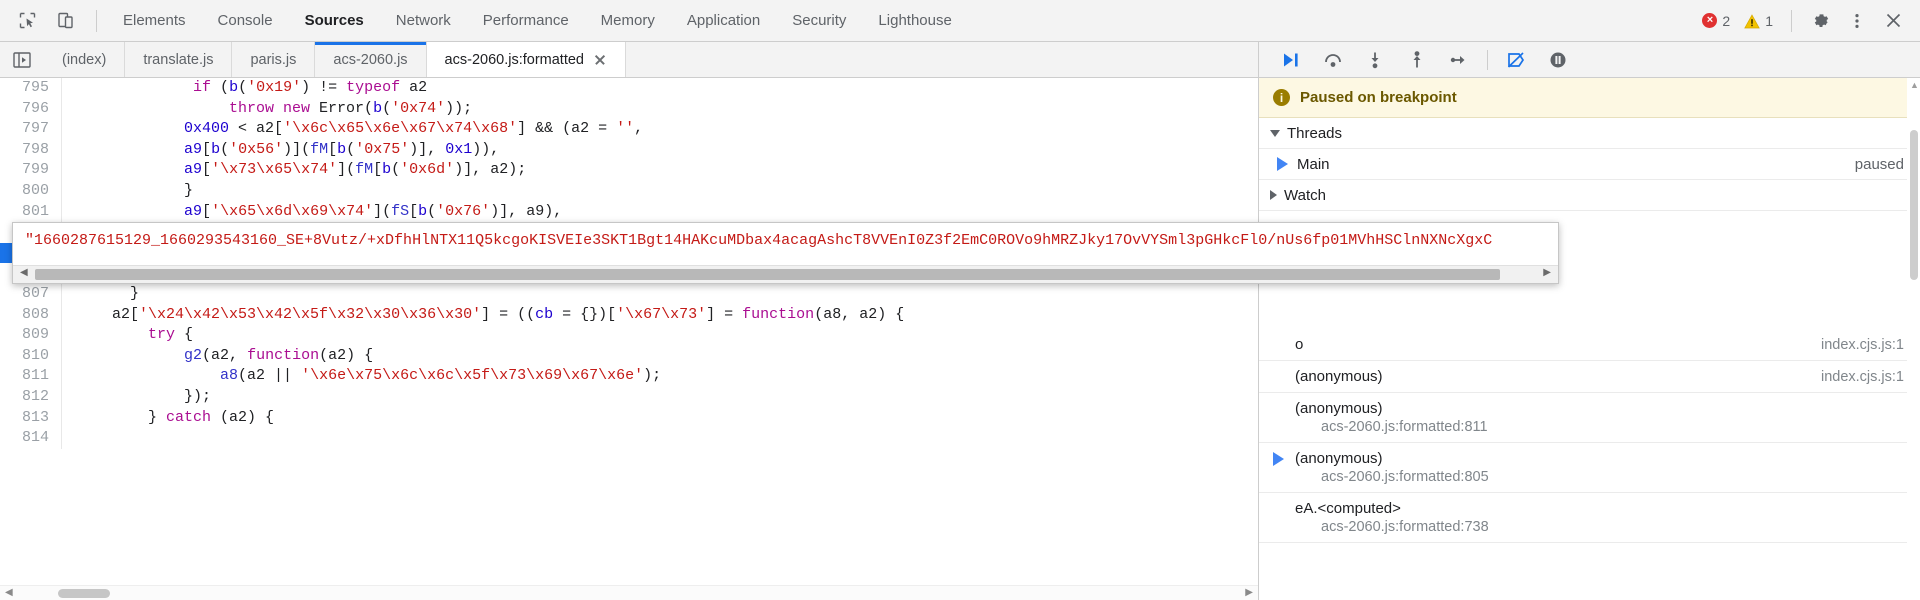 This screenshot has height=600, width=1920. I want to click on show-navigator-icon, so click(22, 59).